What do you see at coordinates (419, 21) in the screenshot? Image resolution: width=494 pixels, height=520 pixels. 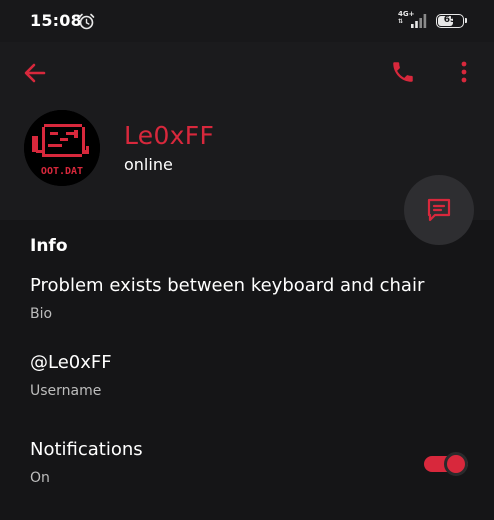 I see `signal-icon` at bounding box center [419, 21].